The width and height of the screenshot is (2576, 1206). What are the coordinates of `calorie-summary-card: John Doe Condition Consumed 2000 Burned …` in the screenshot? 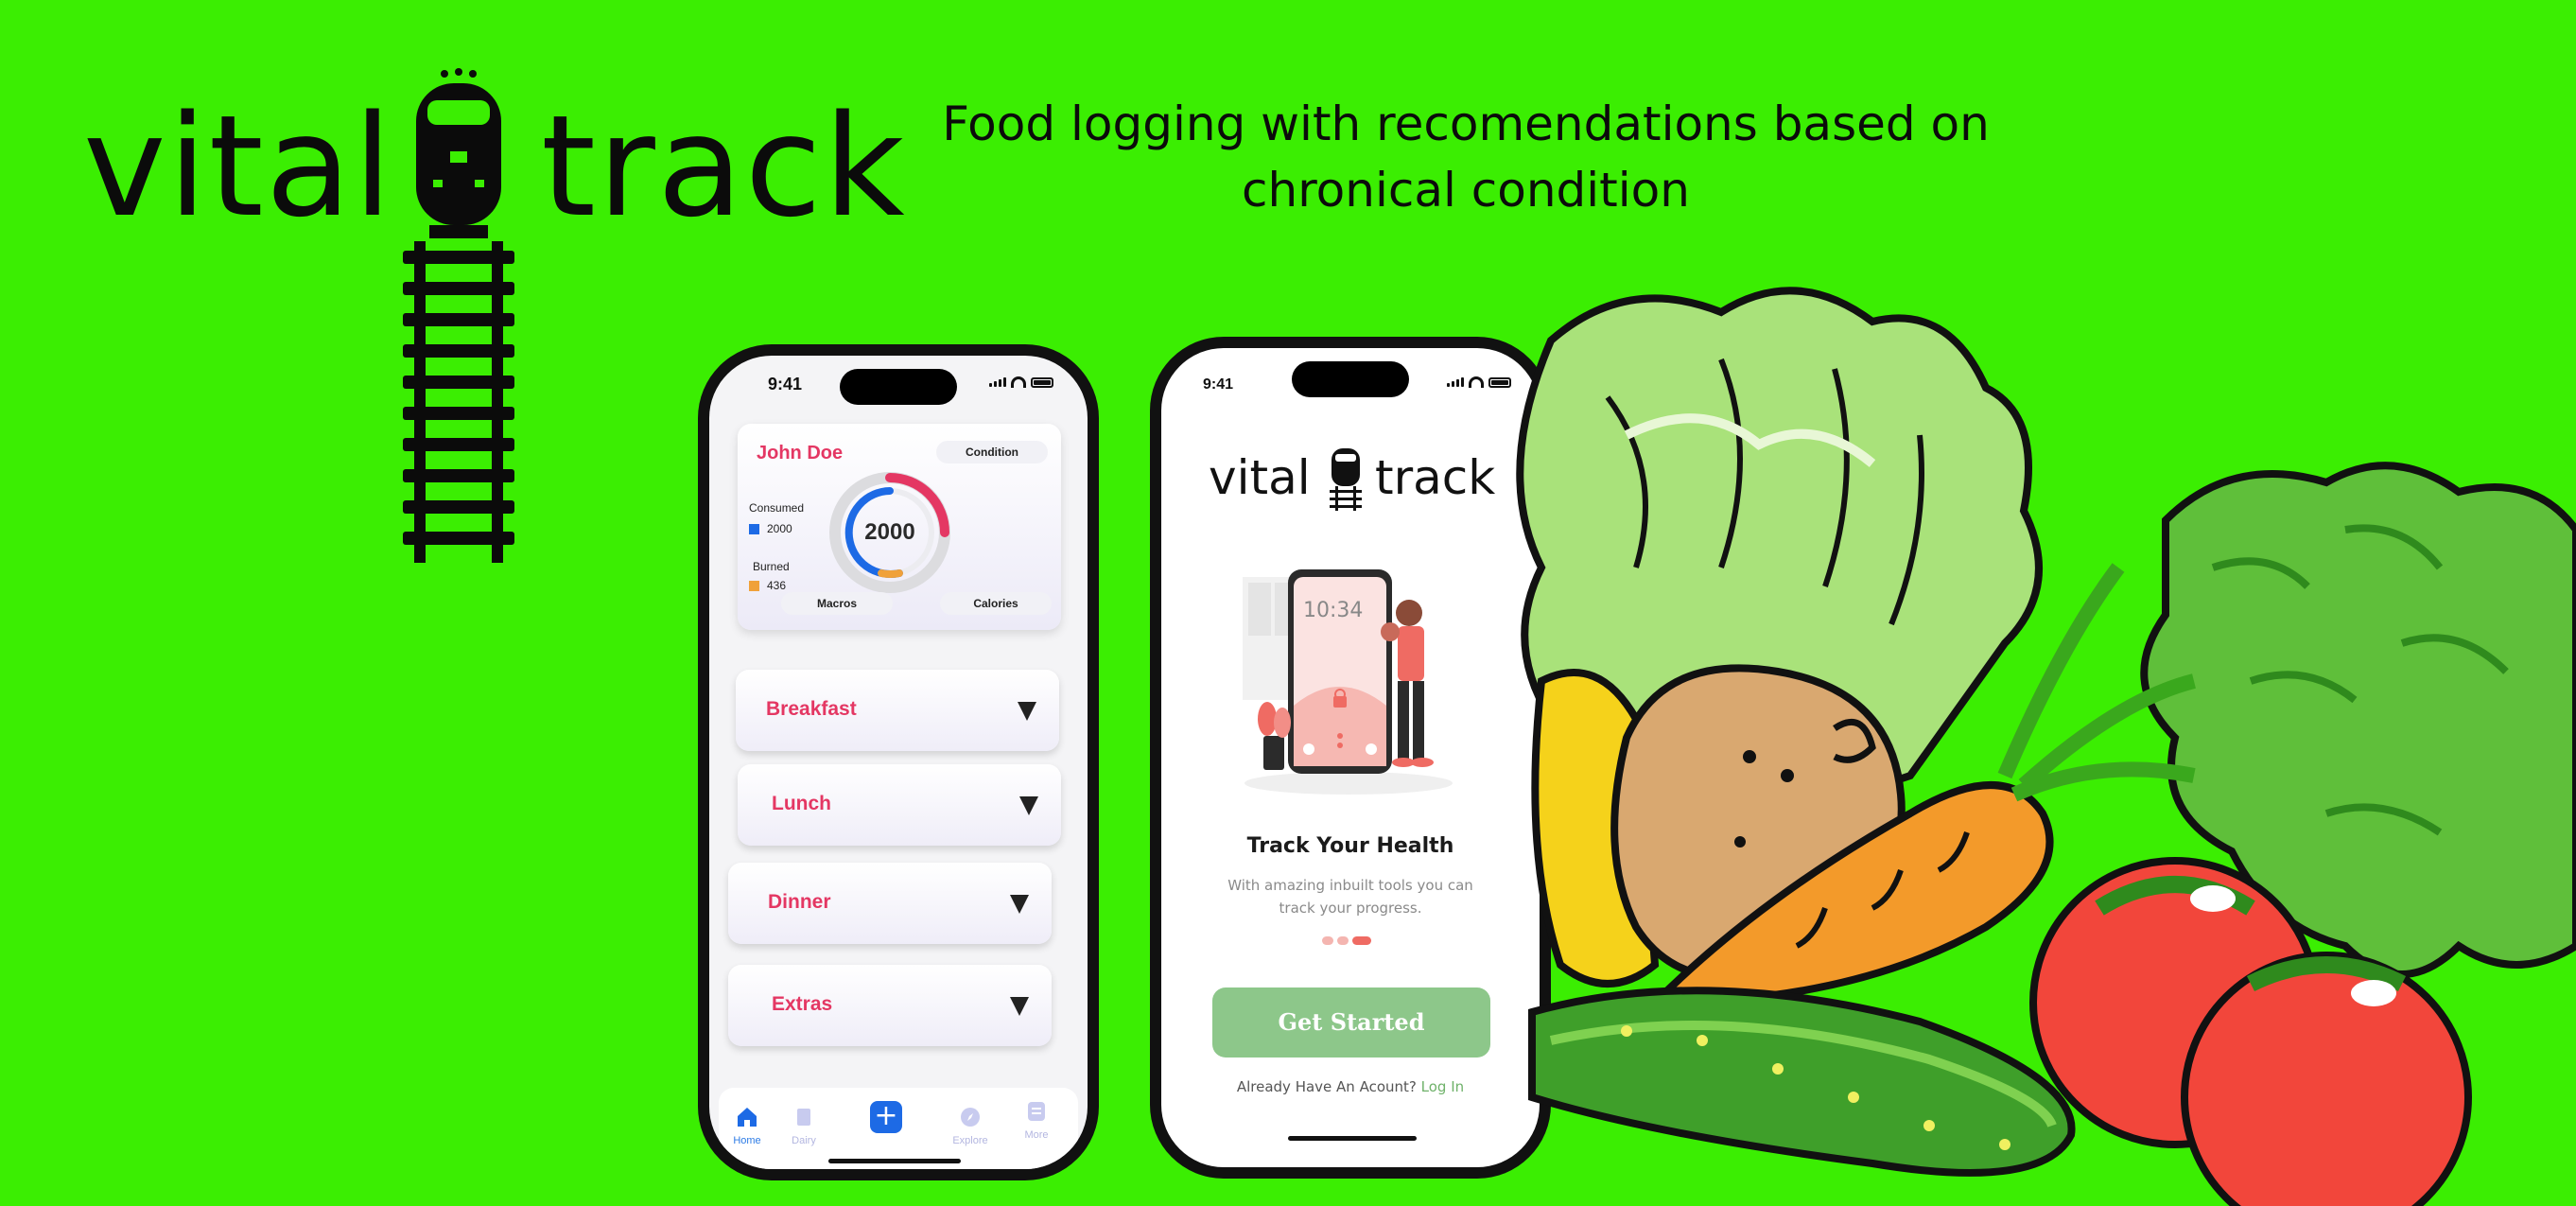 It's located at (899, 527).